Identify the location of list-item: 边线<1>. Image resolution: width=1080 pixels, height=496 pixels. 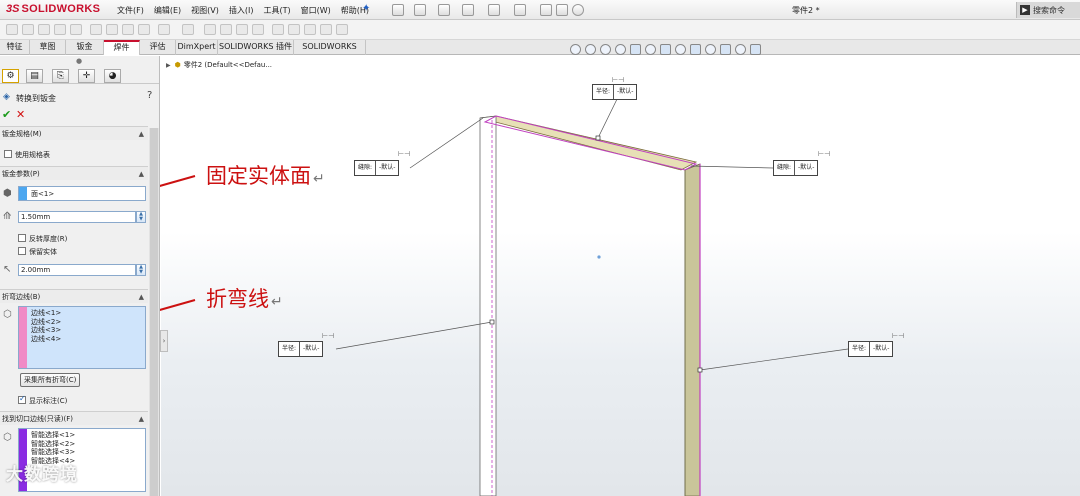
(46, 313).